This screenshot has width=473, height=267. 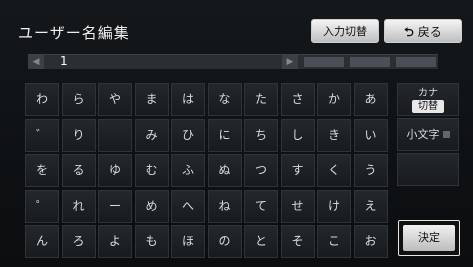 I want to click on kana-key: わ, so click(x=42, y=99).